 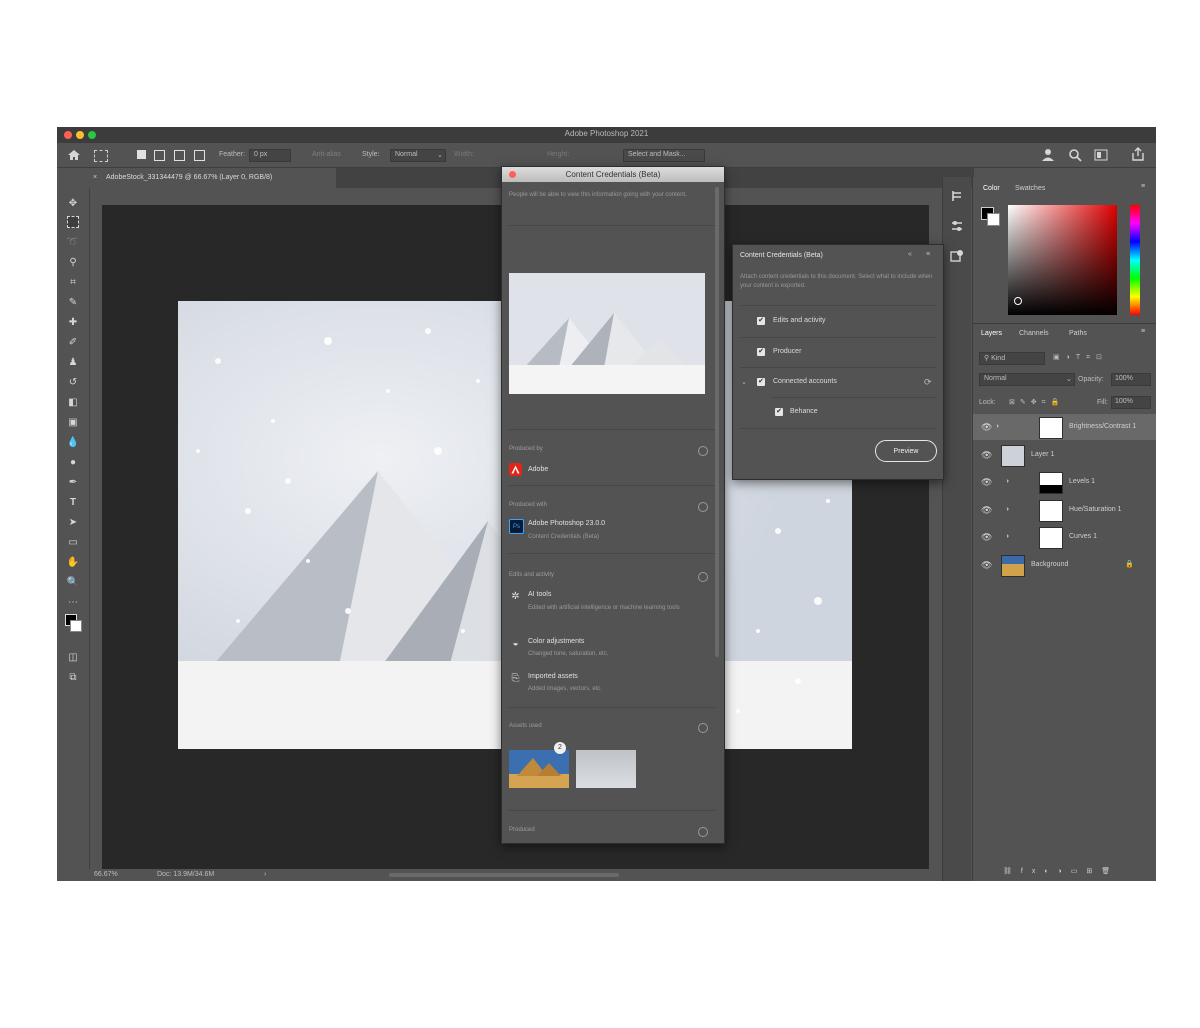 I want to click on preview-button: Preview, so click(x=906, y=451).